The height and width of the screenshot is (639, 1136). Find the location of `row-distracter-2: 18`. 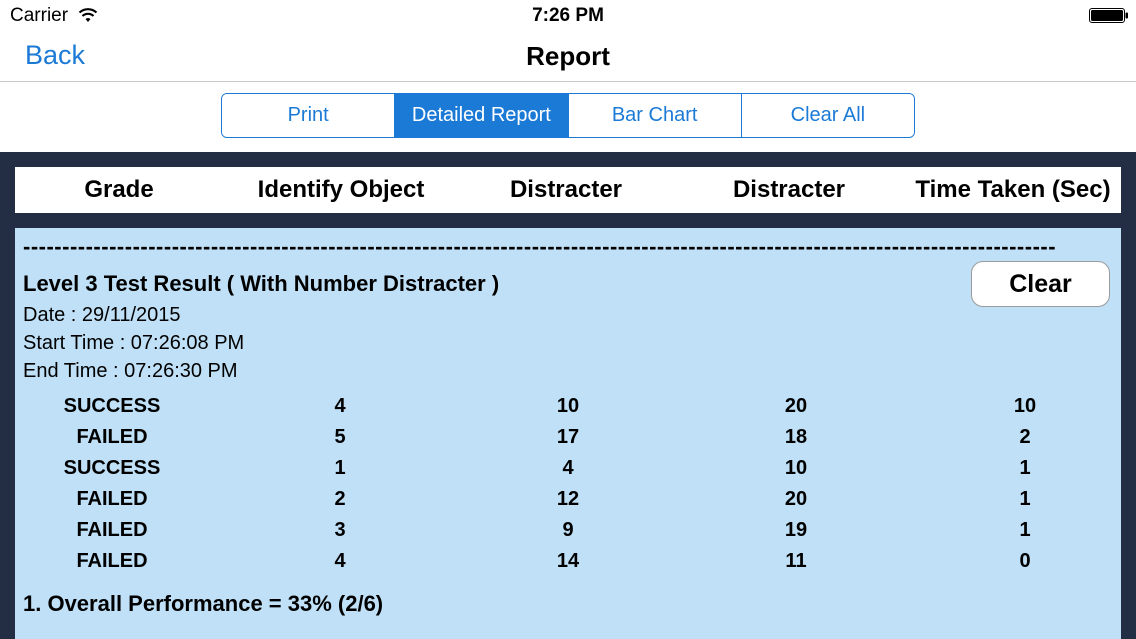

row-distracter-2: 18 is located at coordinates (796, 437).